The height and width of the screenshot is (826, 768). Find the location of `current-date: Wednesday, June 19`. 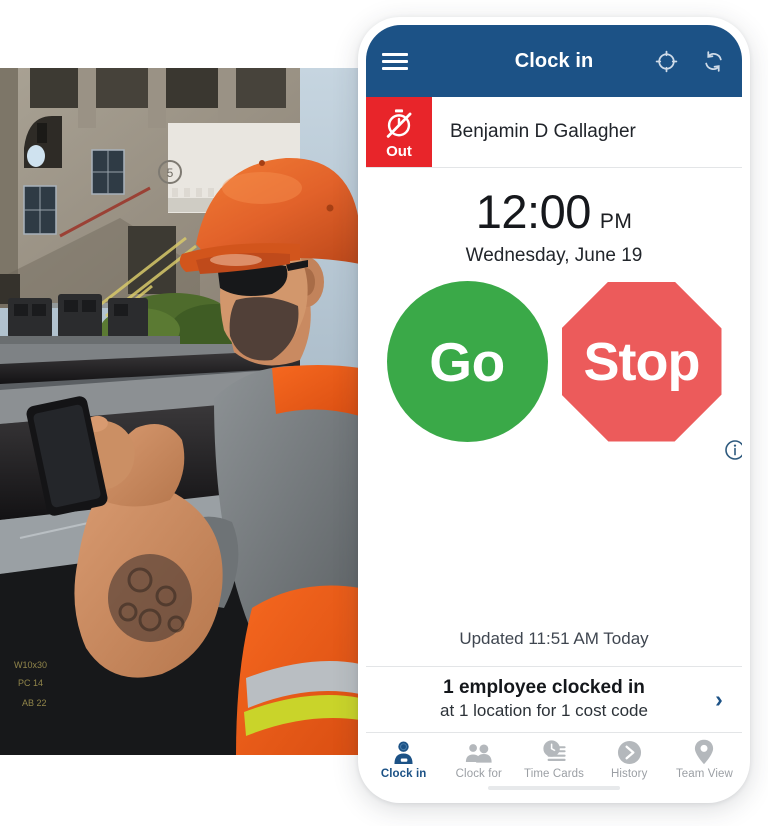

current-date: Wednesday, June 19 is located at coordinates (554, 255).